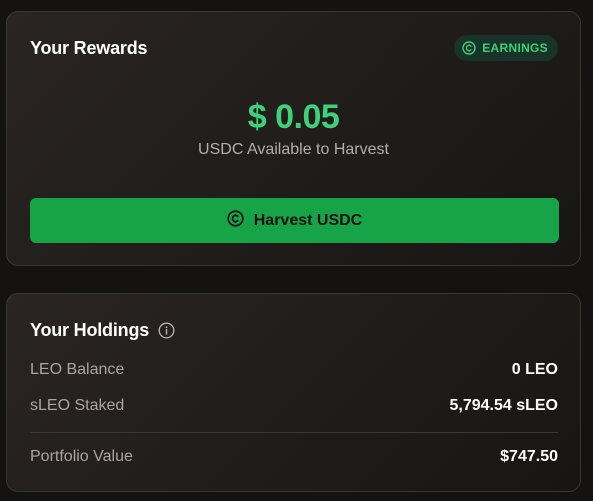 The height and width of the screenshot is (501, 593). I want to click on earnings-badge: EARNINGS, so click(506, 48).